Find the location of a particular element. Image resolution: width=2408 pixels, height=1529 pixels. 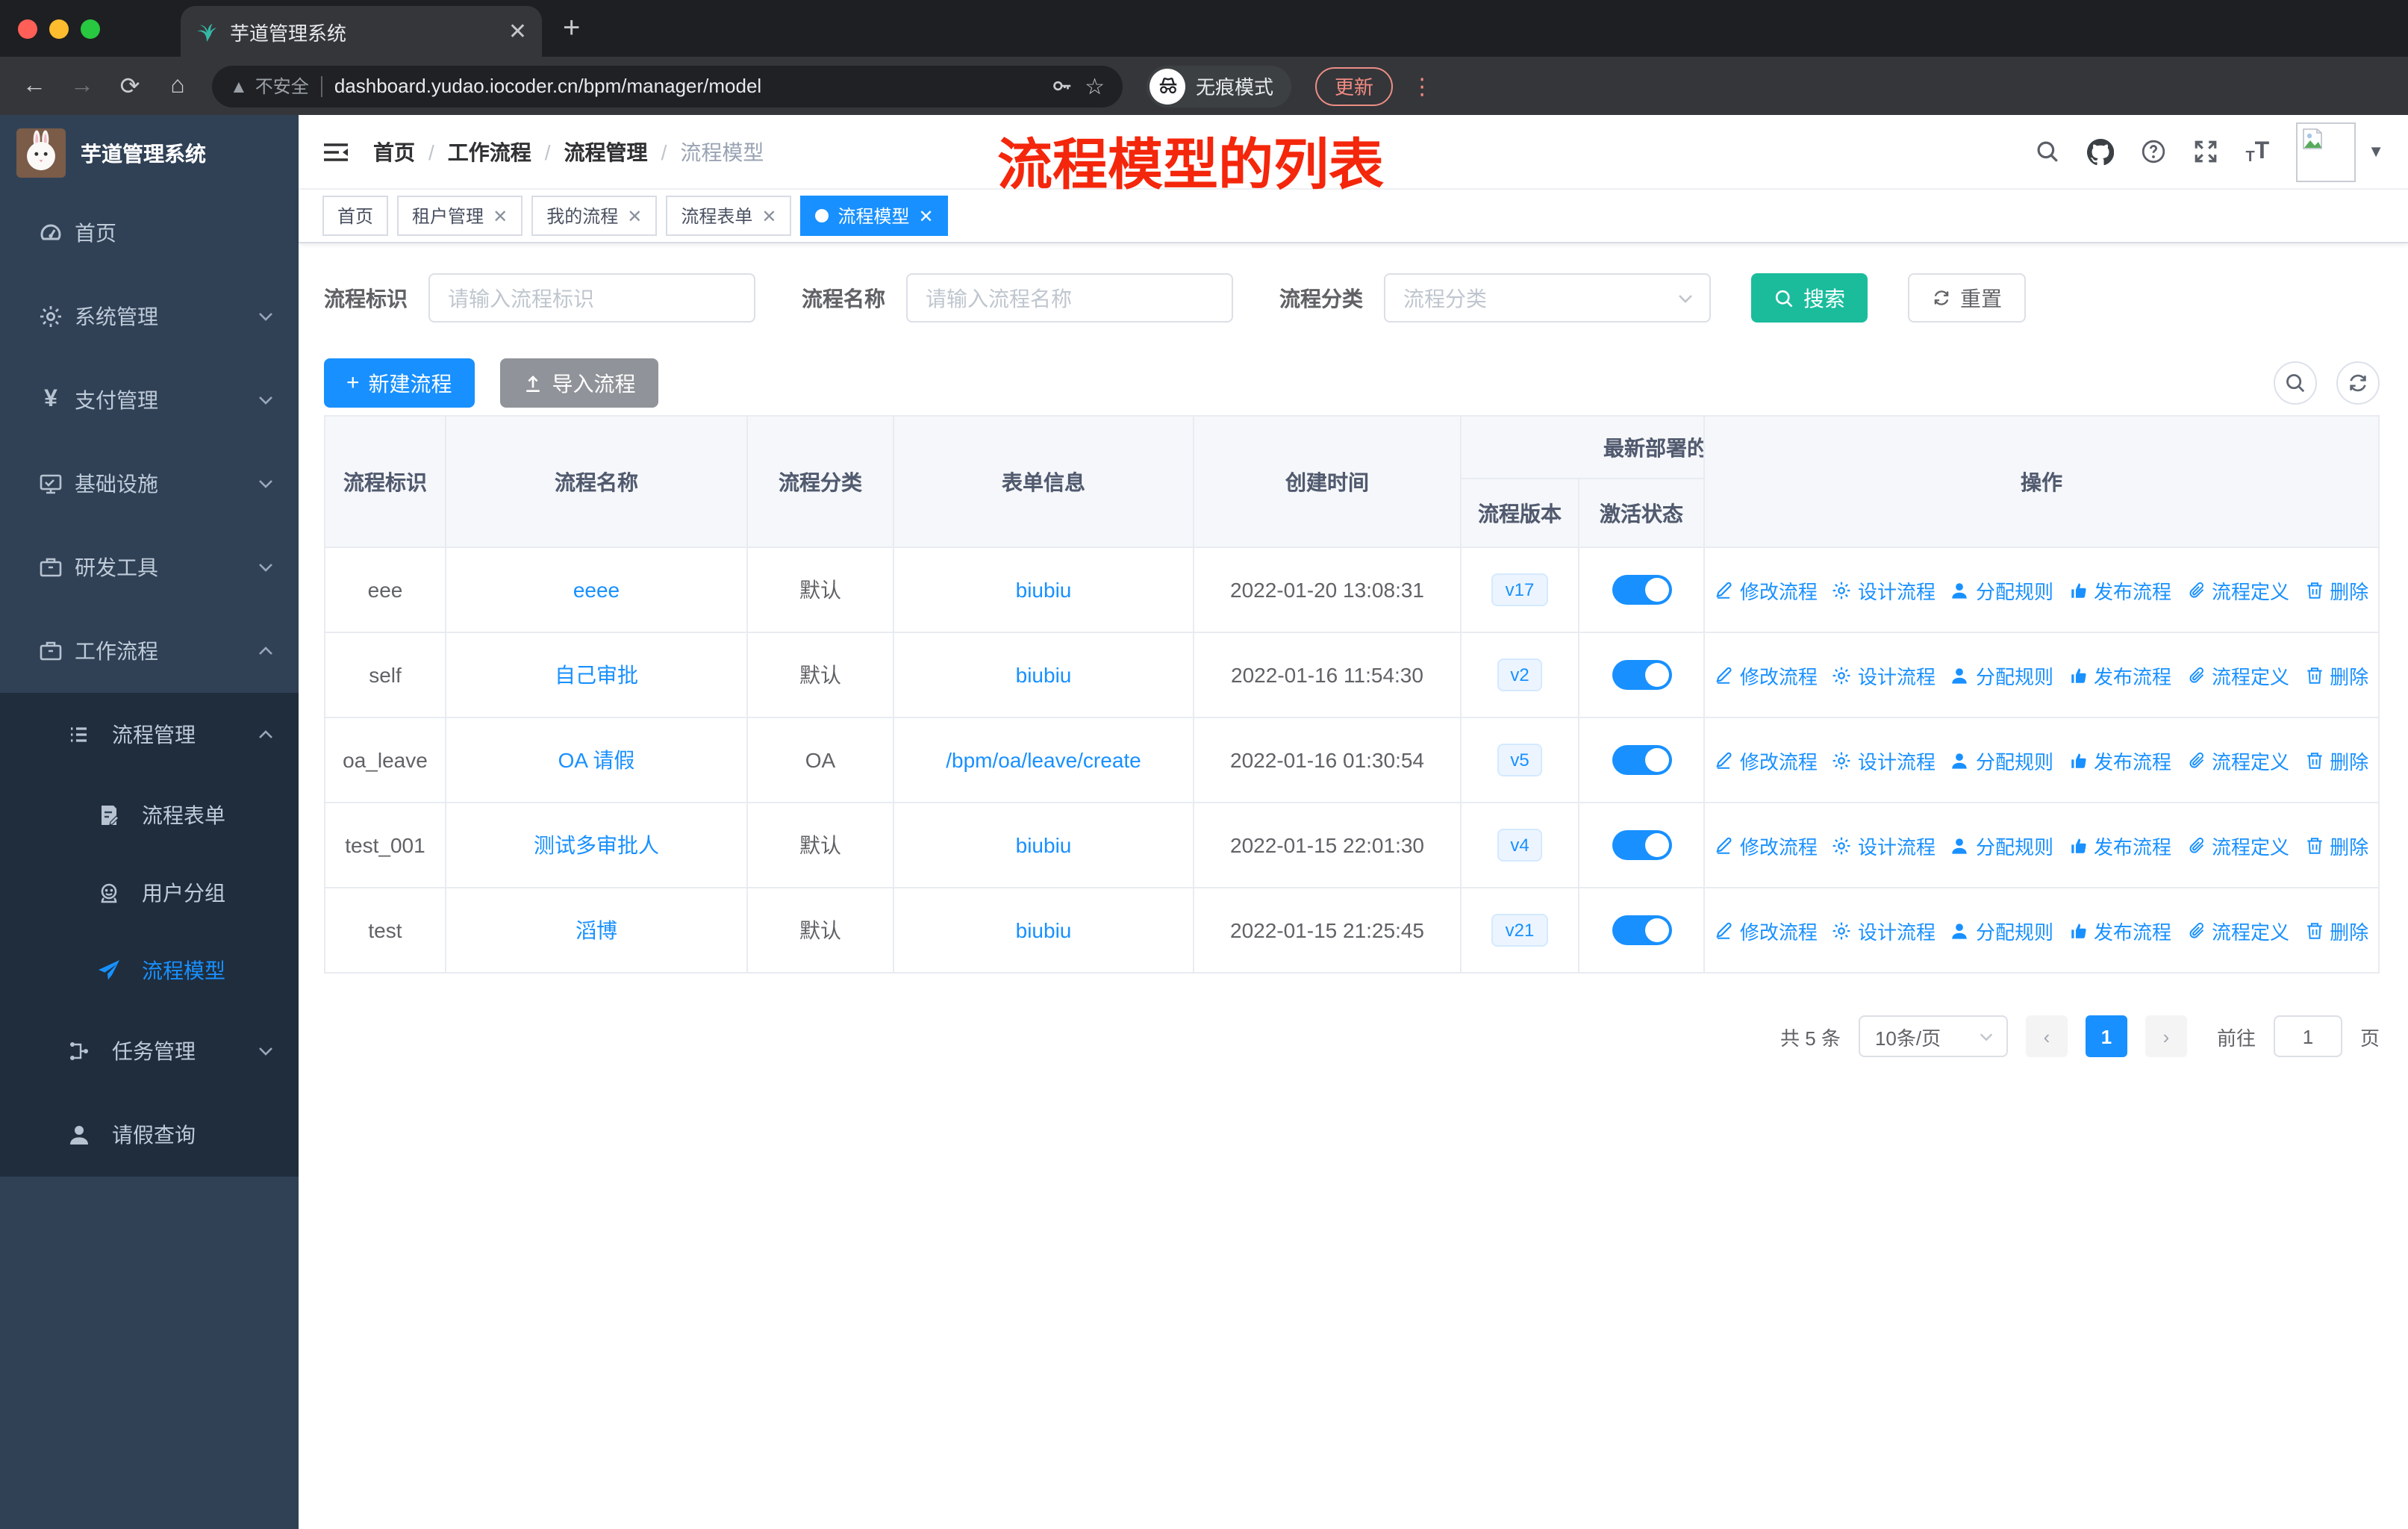

breadcrumb-process-manage: 流程管理 is located at coordinates (606, 151).